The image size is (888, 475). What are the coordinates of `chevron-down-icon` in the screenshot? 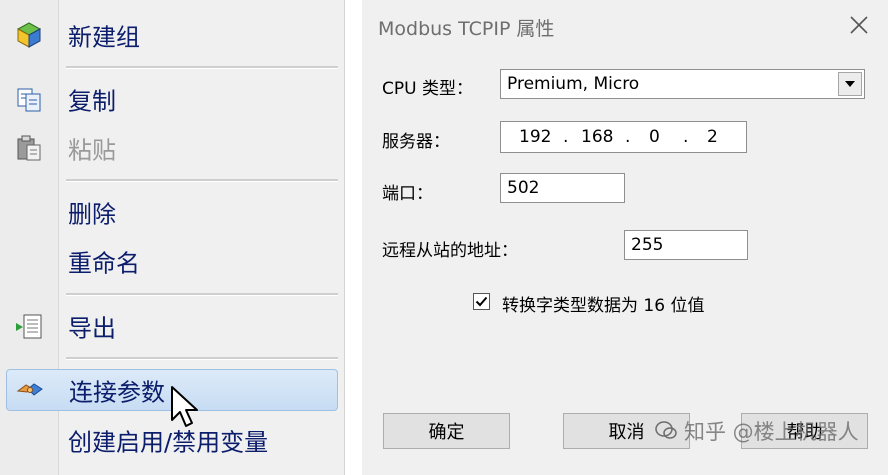 It's located at (850, 84).